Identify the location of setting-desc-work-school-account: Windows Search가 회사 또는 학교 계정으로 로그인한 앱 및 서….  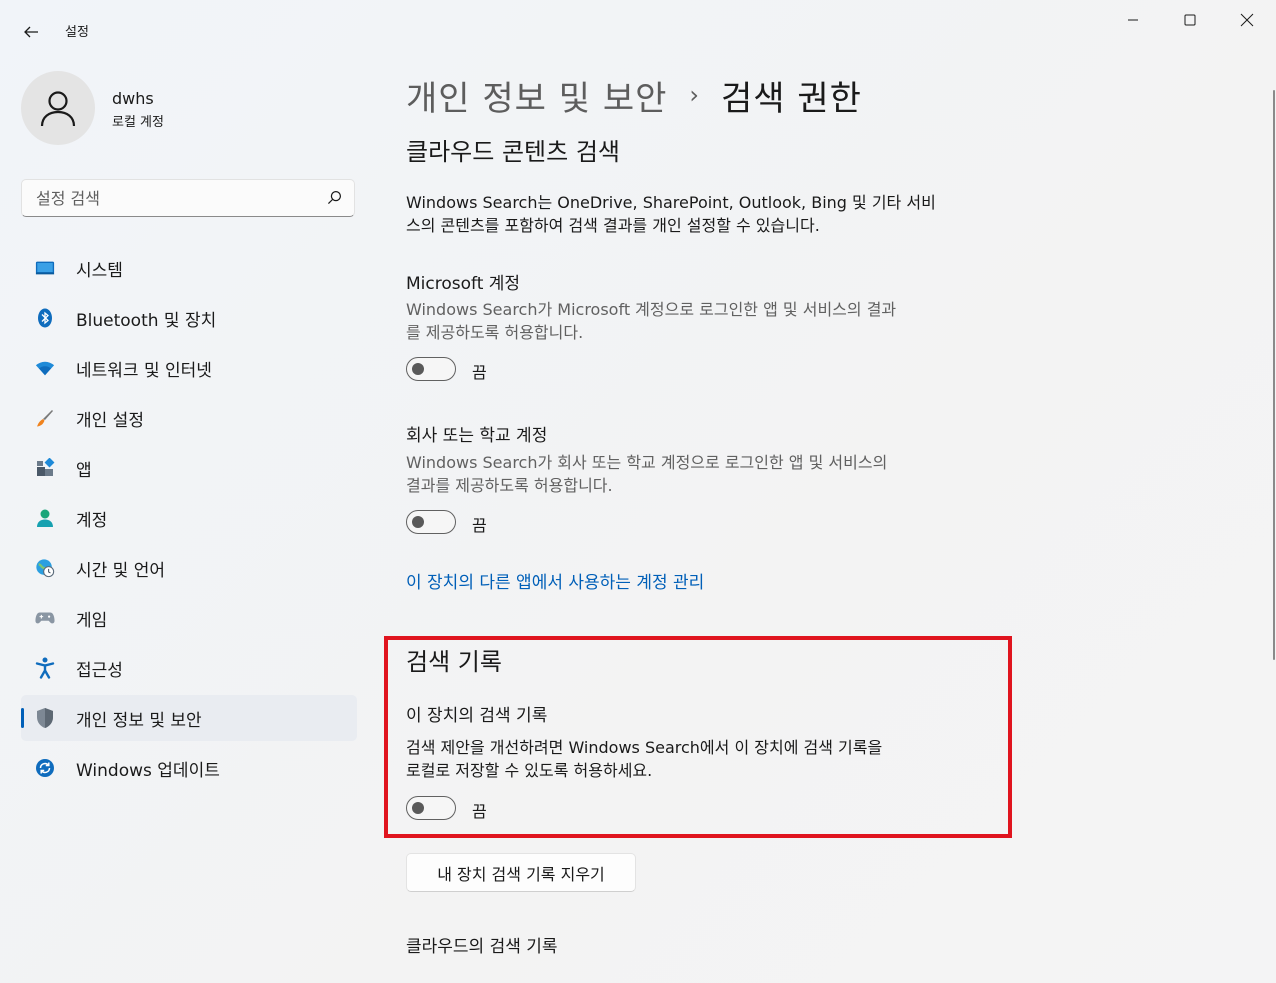
(647, 474).